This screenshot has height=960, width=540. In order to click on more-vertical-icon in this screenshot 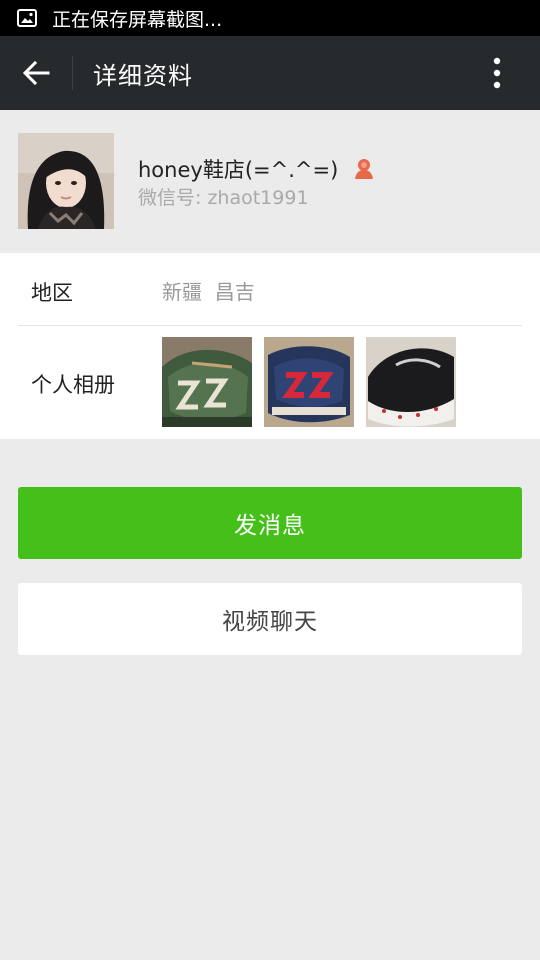, I will do `click(497, 73)`.